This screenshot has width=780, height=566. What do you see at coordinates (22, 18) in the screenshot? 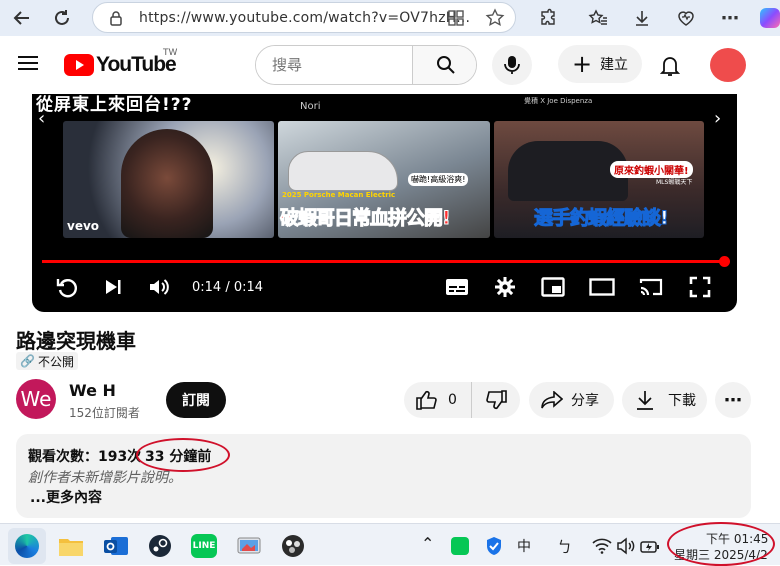
I see `back-icon` at bounding box center [22, 18].